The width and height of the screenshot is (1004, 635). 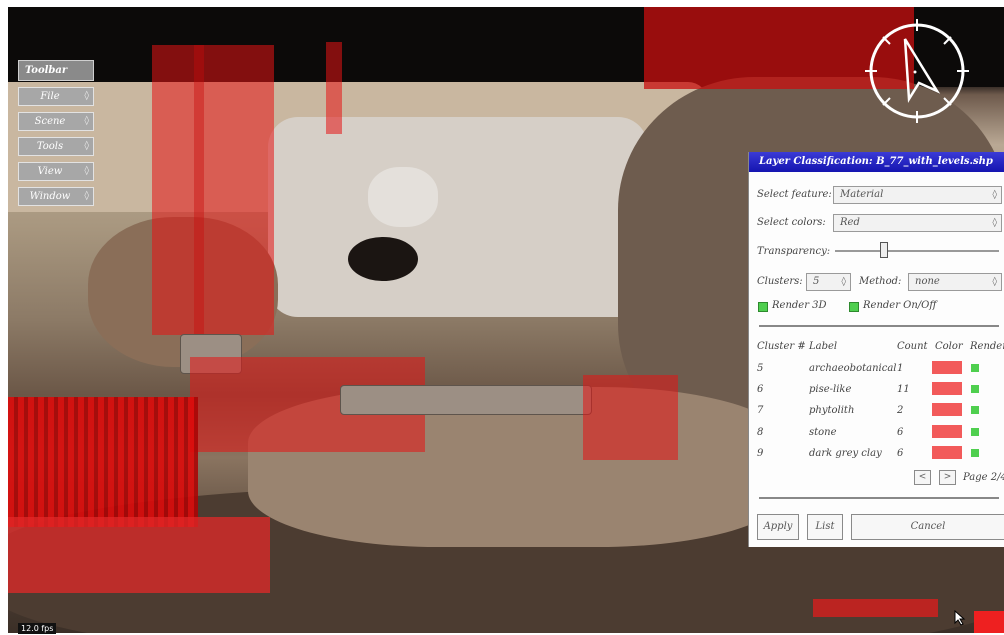 What do you see at coordinates (903, 389) in the screenshot?
I see `cell-count: 11` at bounding box center [903, 389].